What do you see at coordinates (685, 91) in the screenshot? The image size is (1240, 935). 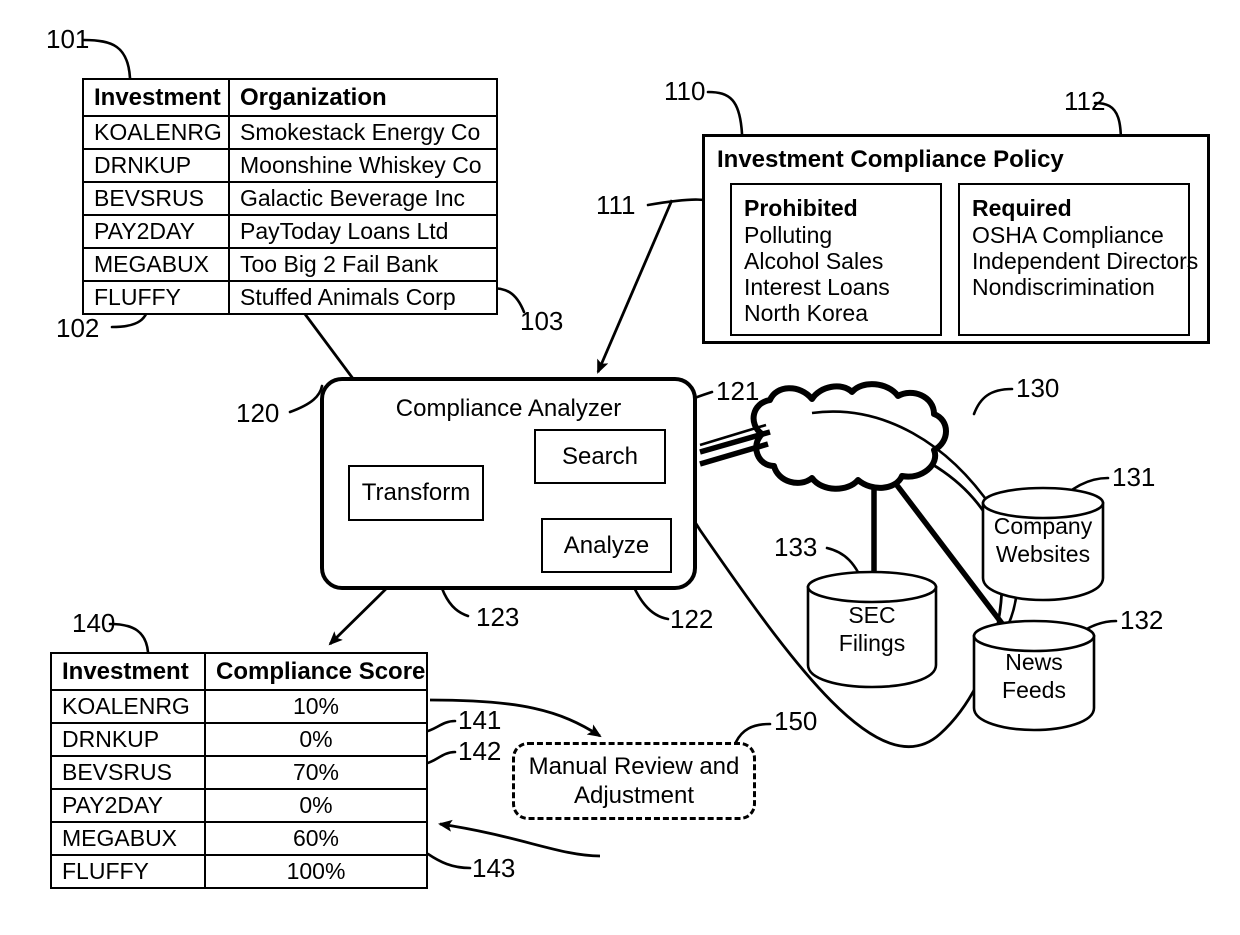 I see `ref-110: 110` at bounding box center [685, 91].